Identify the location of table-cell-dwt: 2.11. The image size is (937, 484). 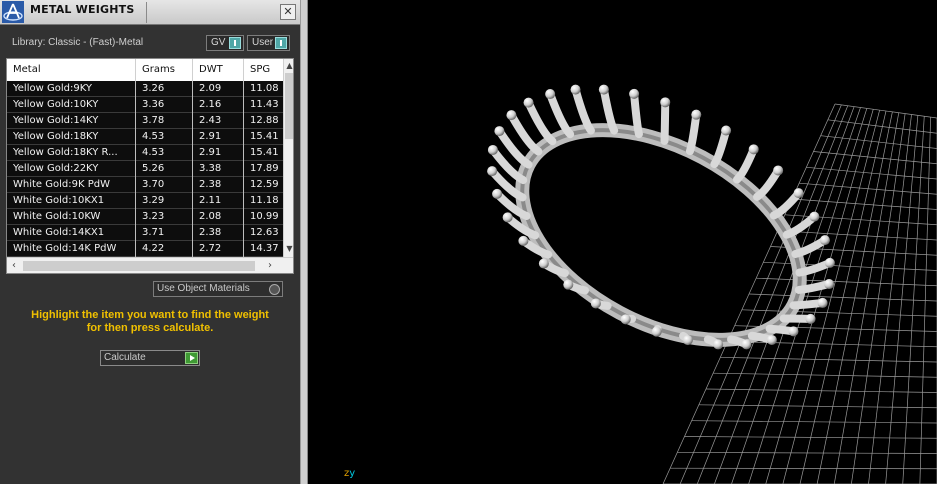
(218, 201).